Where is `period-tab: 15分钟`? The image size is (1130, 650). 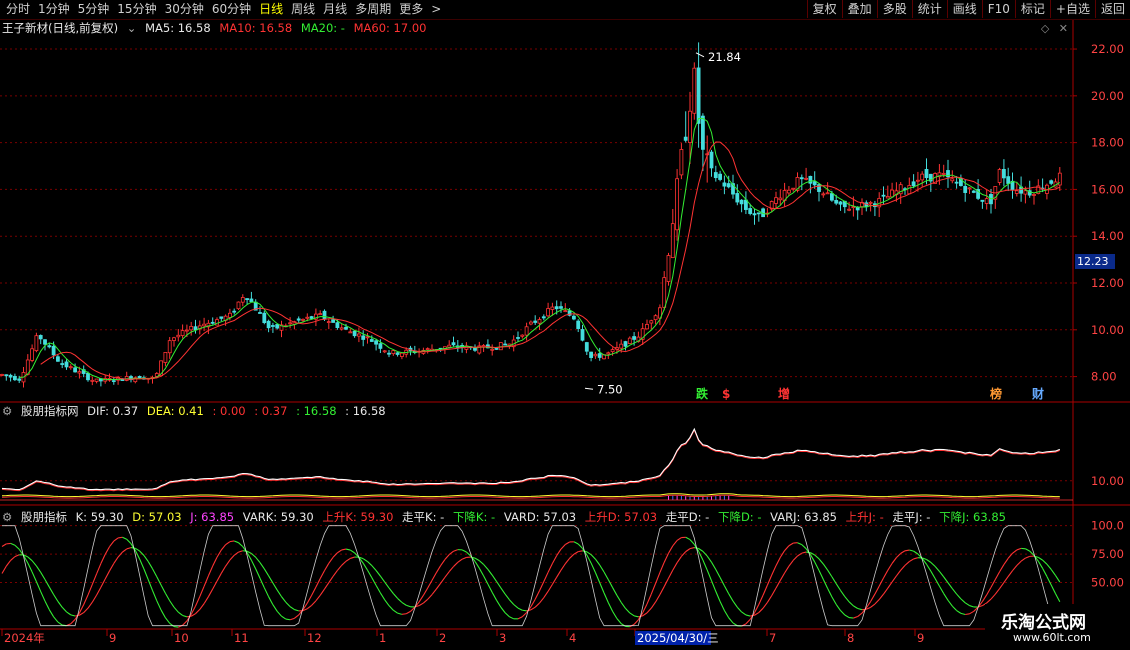 period-tab: 15分钟 is located at coordinates (136, 9).